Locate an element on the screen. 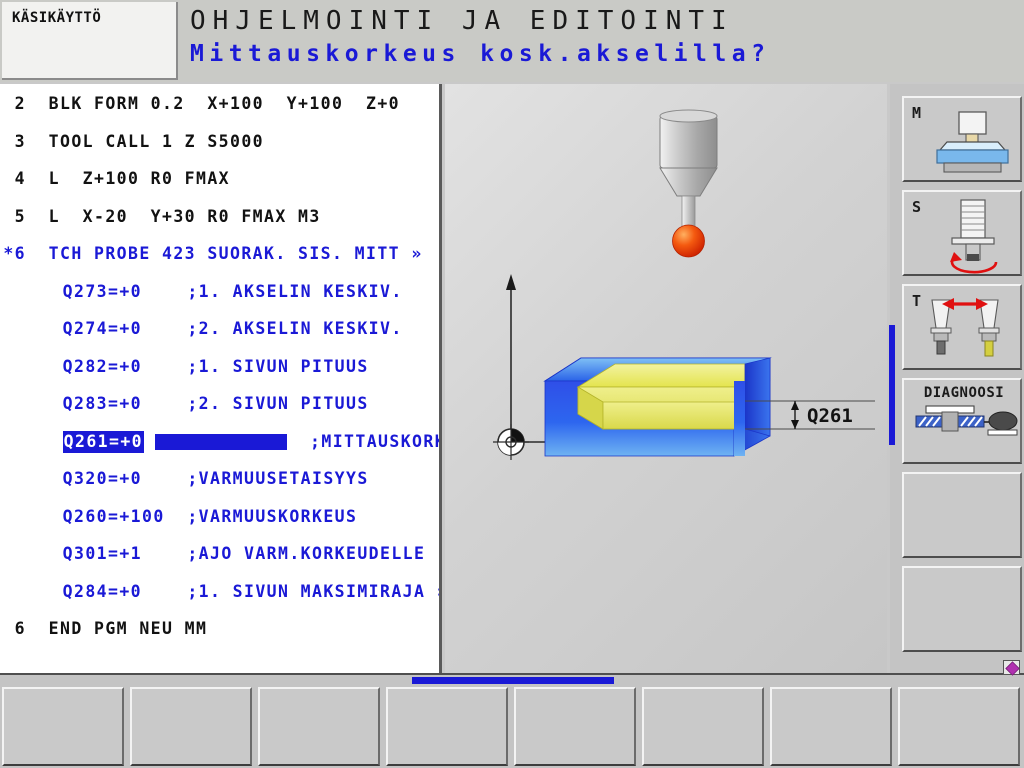 The height and width of the screenshot is (768, 1024). workpiece-right-shoulder is located at coordinates (757, 397).